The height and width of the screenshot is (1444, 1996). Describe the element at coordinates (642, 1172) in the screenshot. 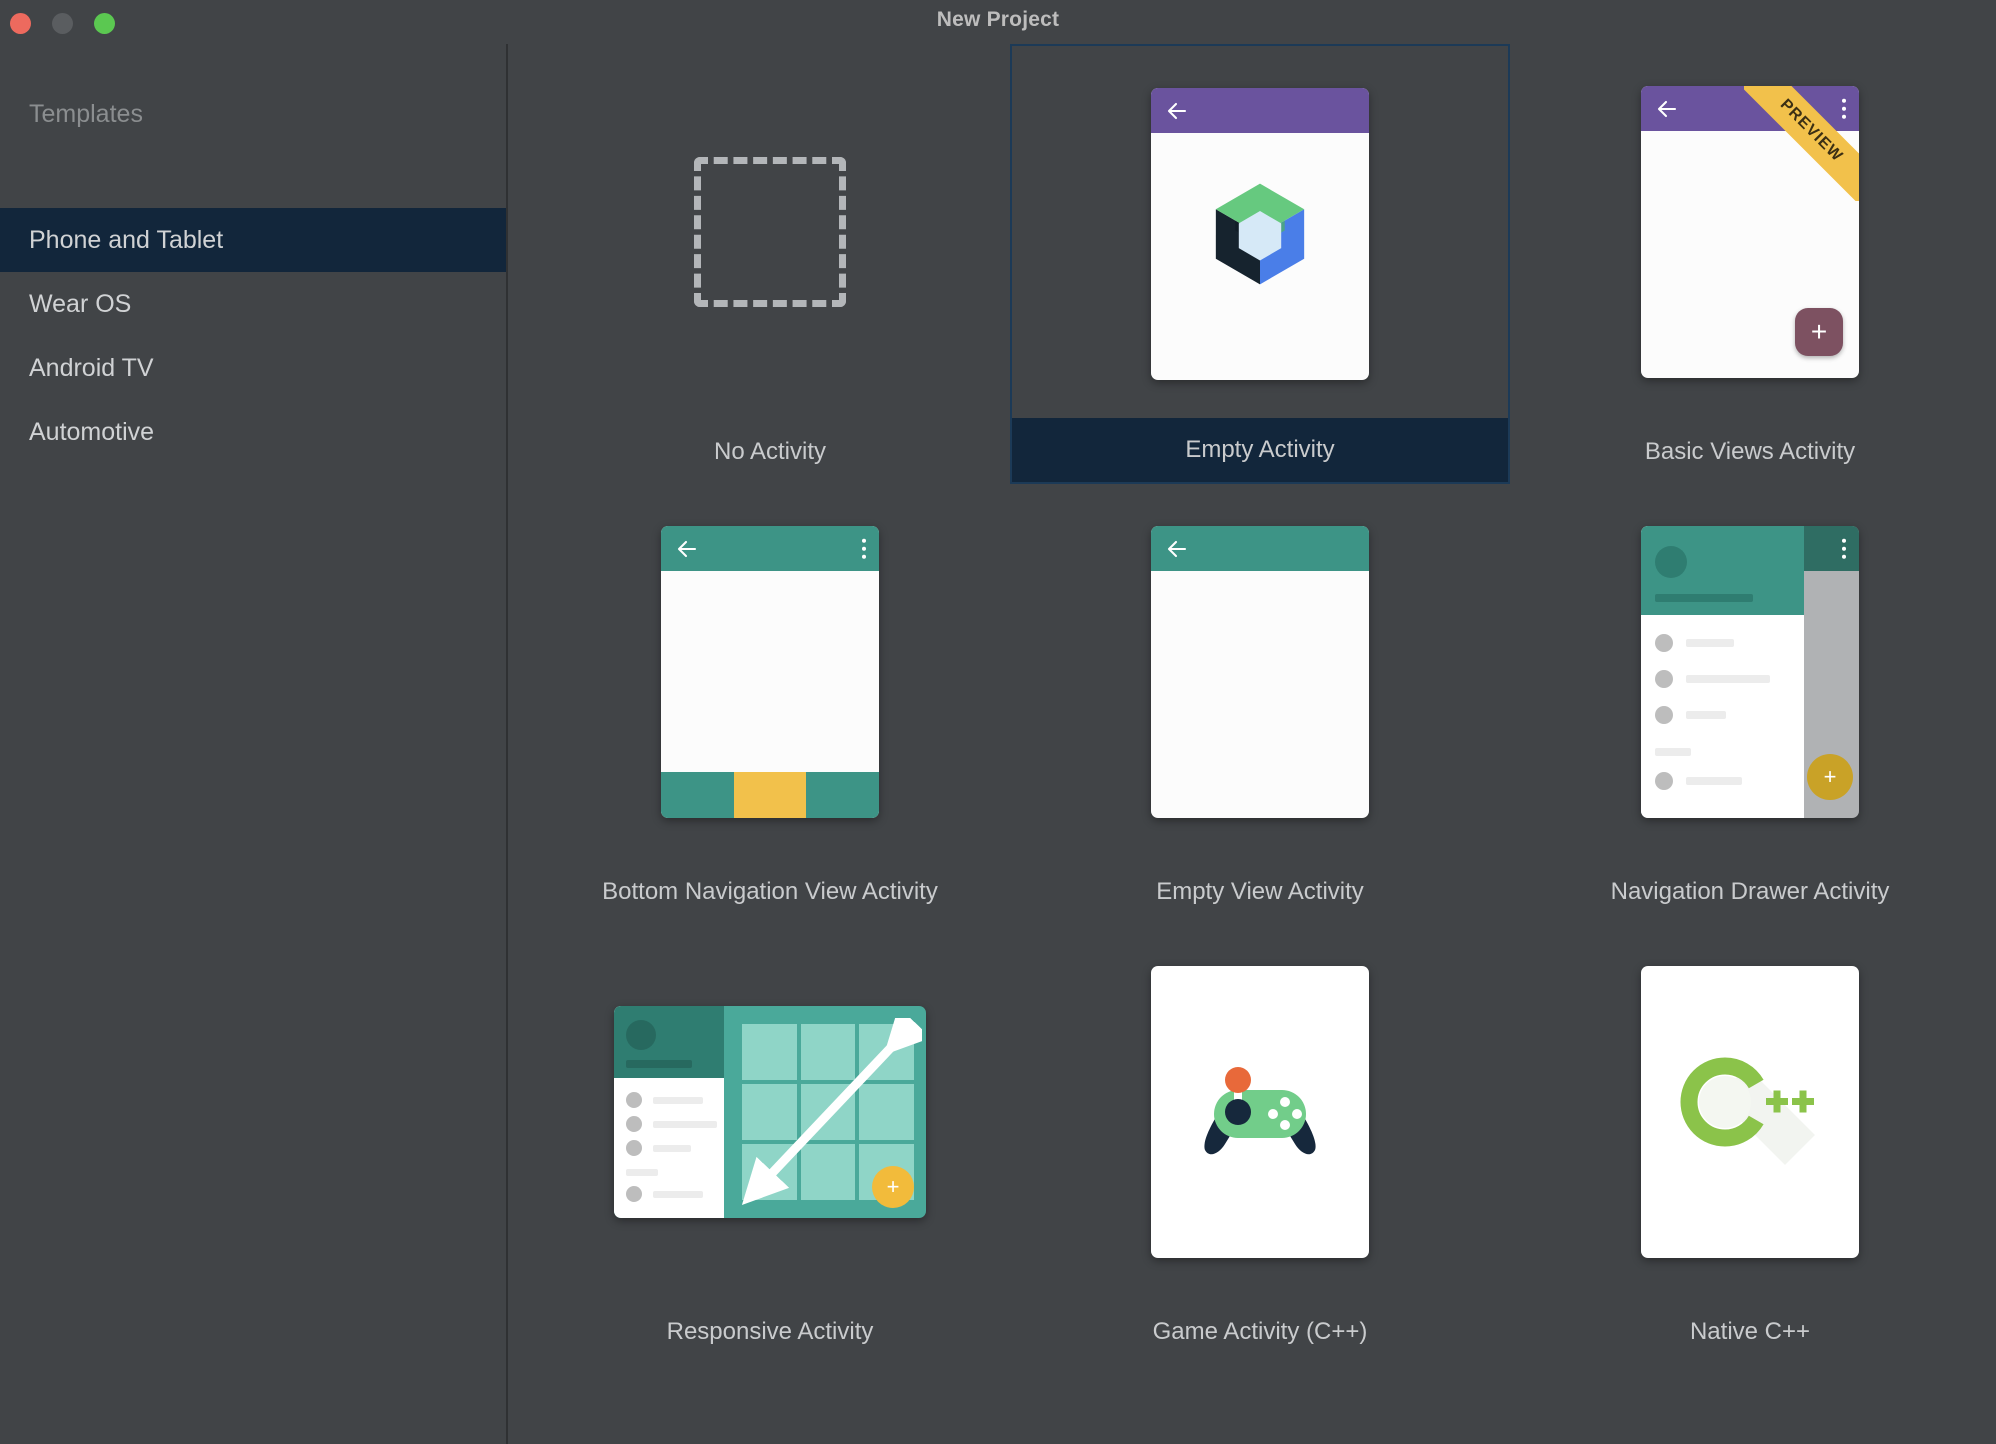

I see `panel-divider` at that location.